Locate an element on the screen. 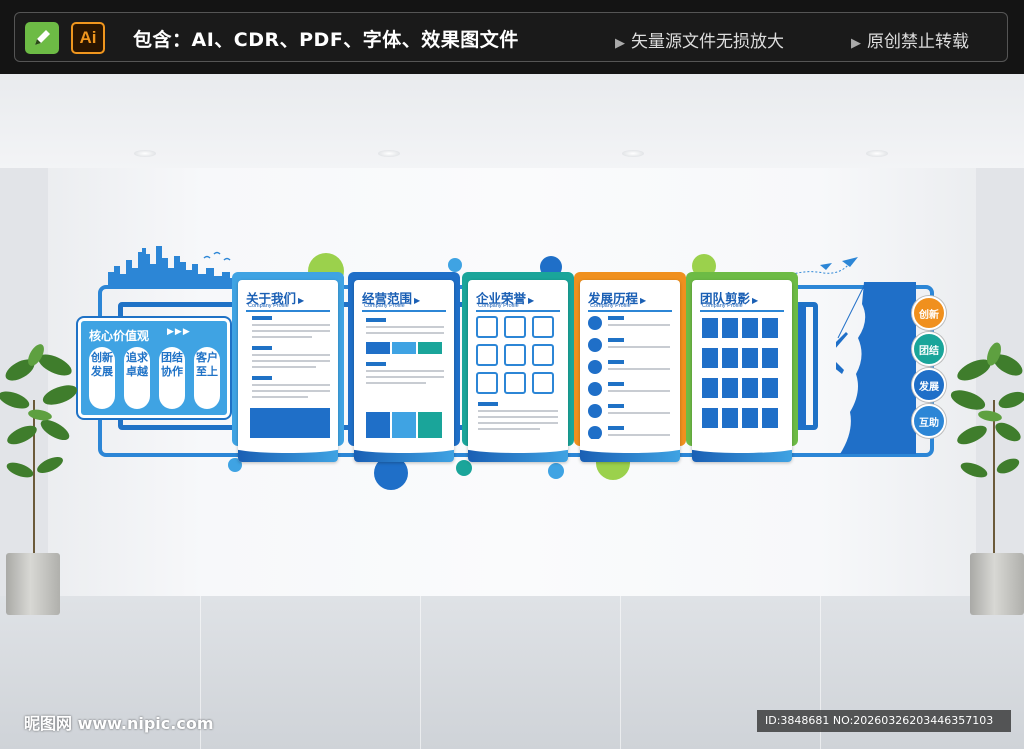  panel-team: 团队剪影 ▶ Company Profile is located at coordinates (742, 367).